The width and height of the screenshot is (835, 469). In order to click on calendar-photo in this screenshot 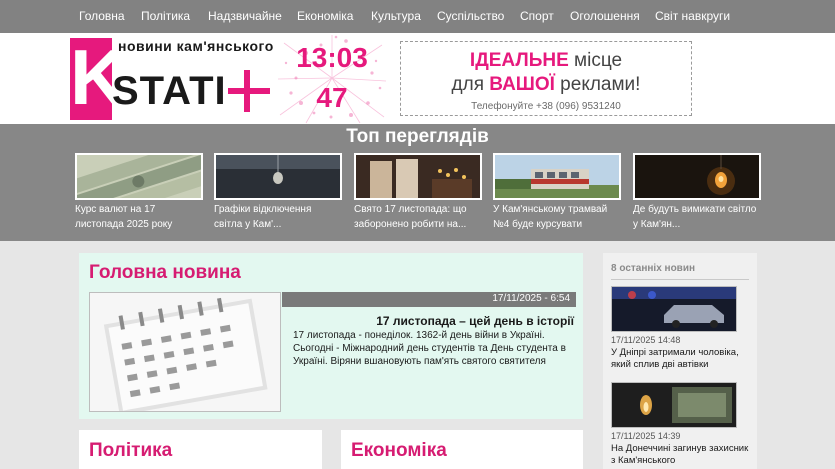, I will do `click(185, 352)`.